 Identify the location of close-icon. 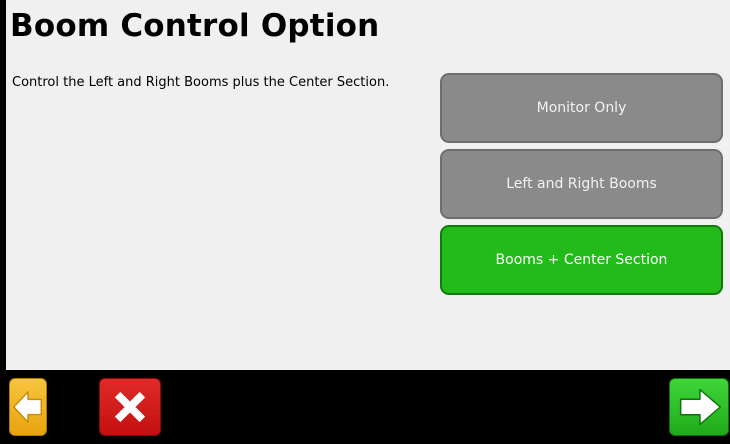
(130, 407).